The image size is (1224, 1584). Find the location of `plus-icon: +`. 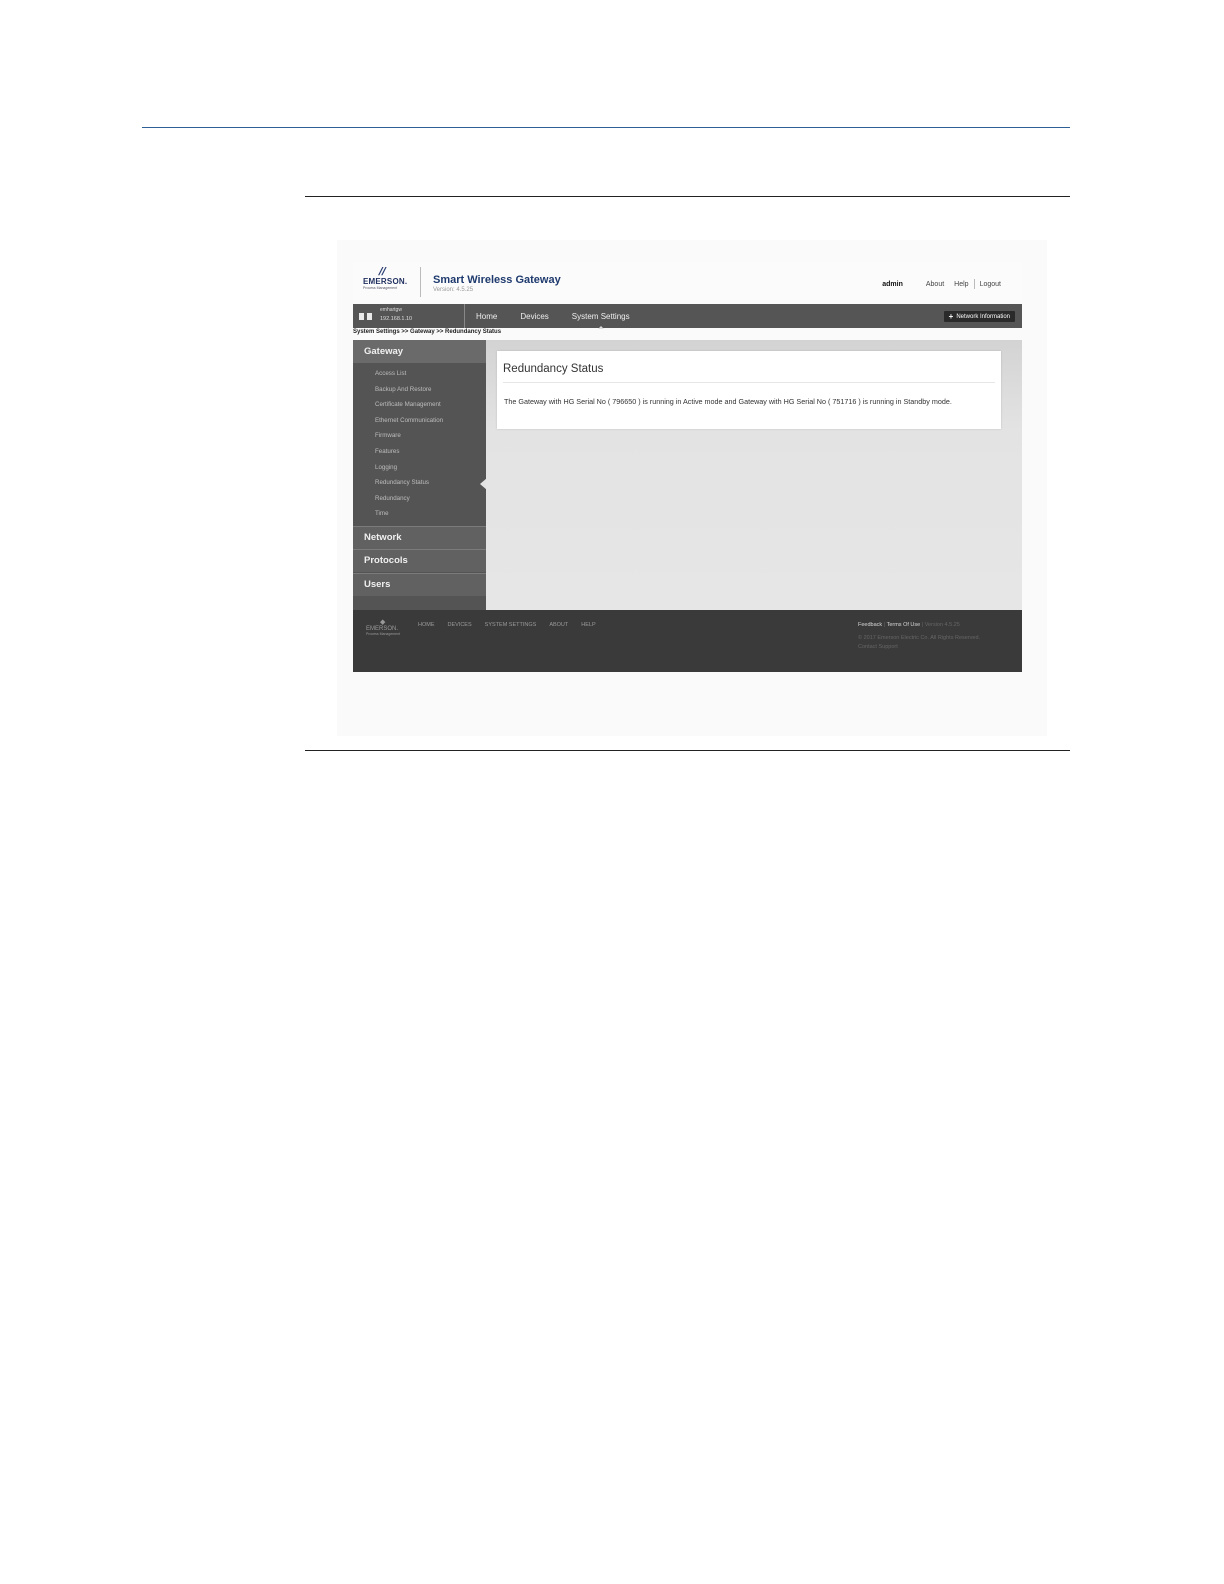

plus-icon: + is located at coordinates (951, 316).